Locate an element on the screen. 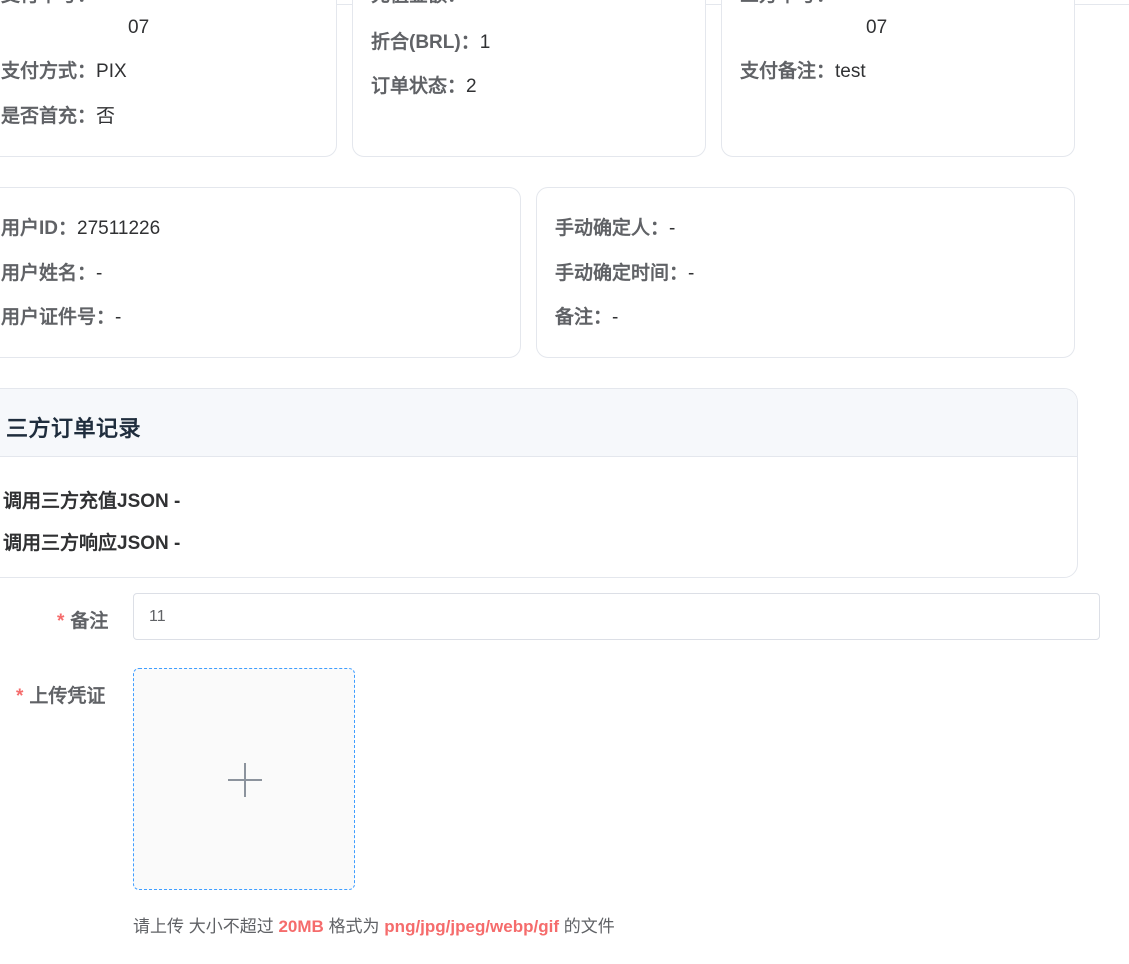 This screenshot has height=964, width=1129. pay-remark-row: 支付备注：test is located at coordinates (803, 71).